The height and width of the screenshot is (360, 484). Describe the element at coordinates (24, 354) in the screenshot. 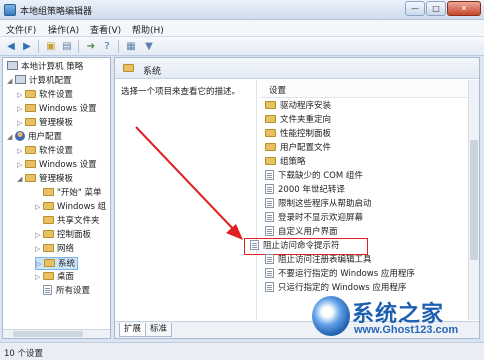

I see `status-text: 10 个设置` at that location.